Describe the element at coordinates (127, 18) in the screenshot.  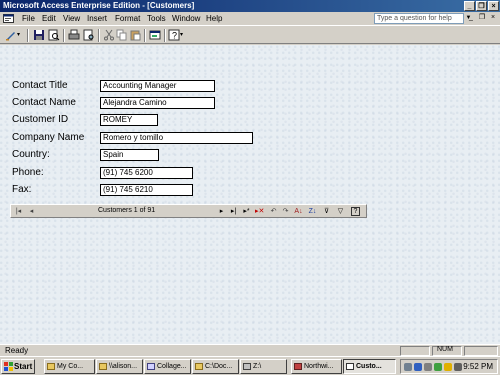
I see `menu-format: Format` at that location.